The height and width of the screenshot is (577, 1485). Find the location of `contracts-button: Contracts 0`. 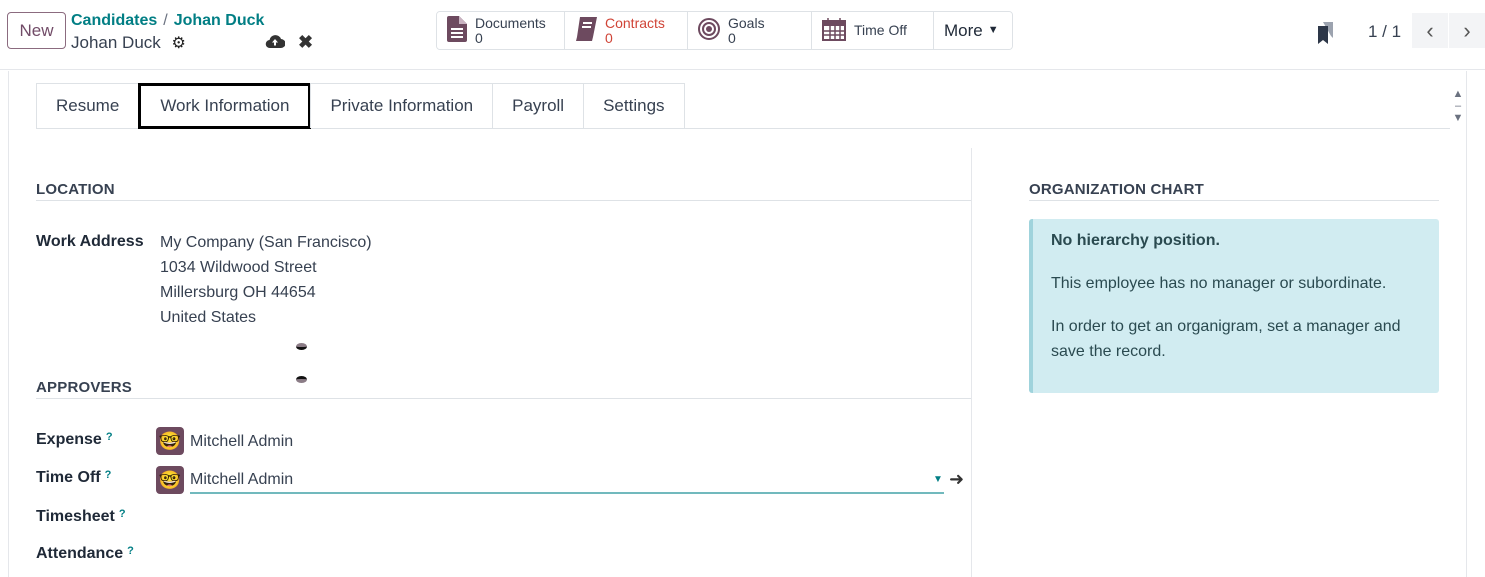

contracts-button: Contracts 0 is located at coordinates (626, 30).